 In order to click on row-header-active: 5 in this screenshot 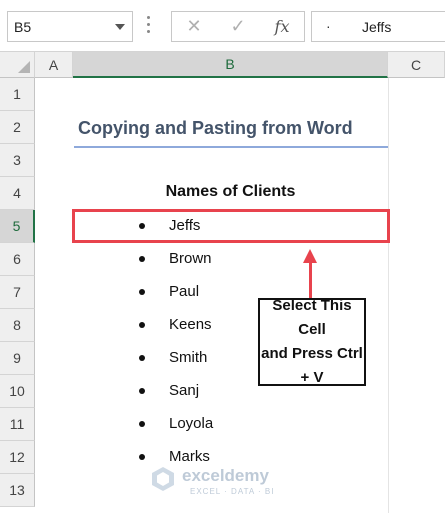, I will do `click(17, 226)`.